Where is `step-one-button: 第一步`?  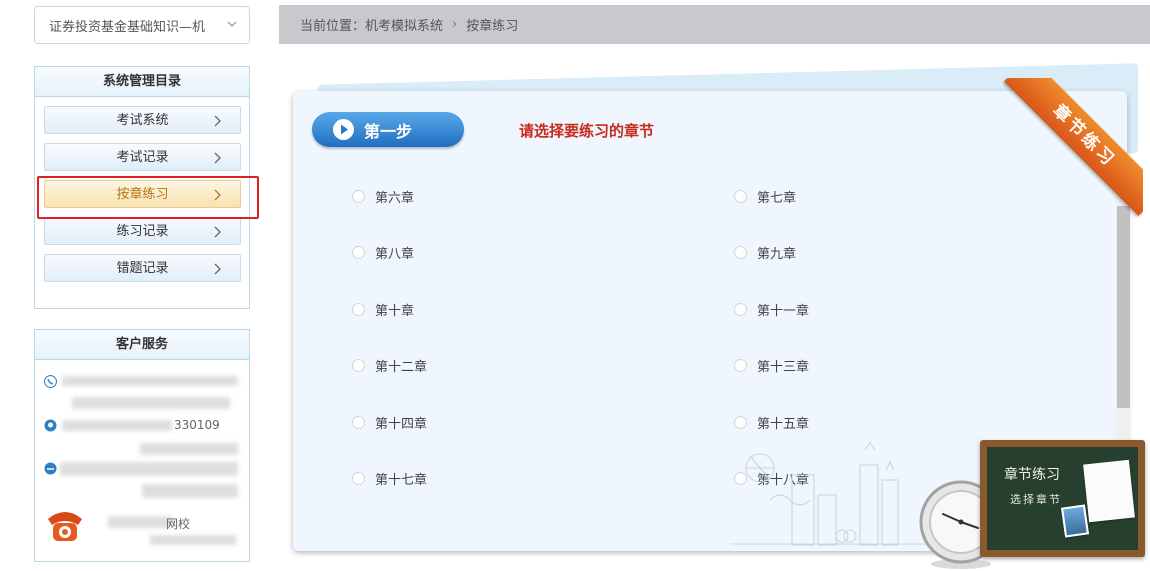
step-one-button: 第一步 is located at coordinates (388, 129).